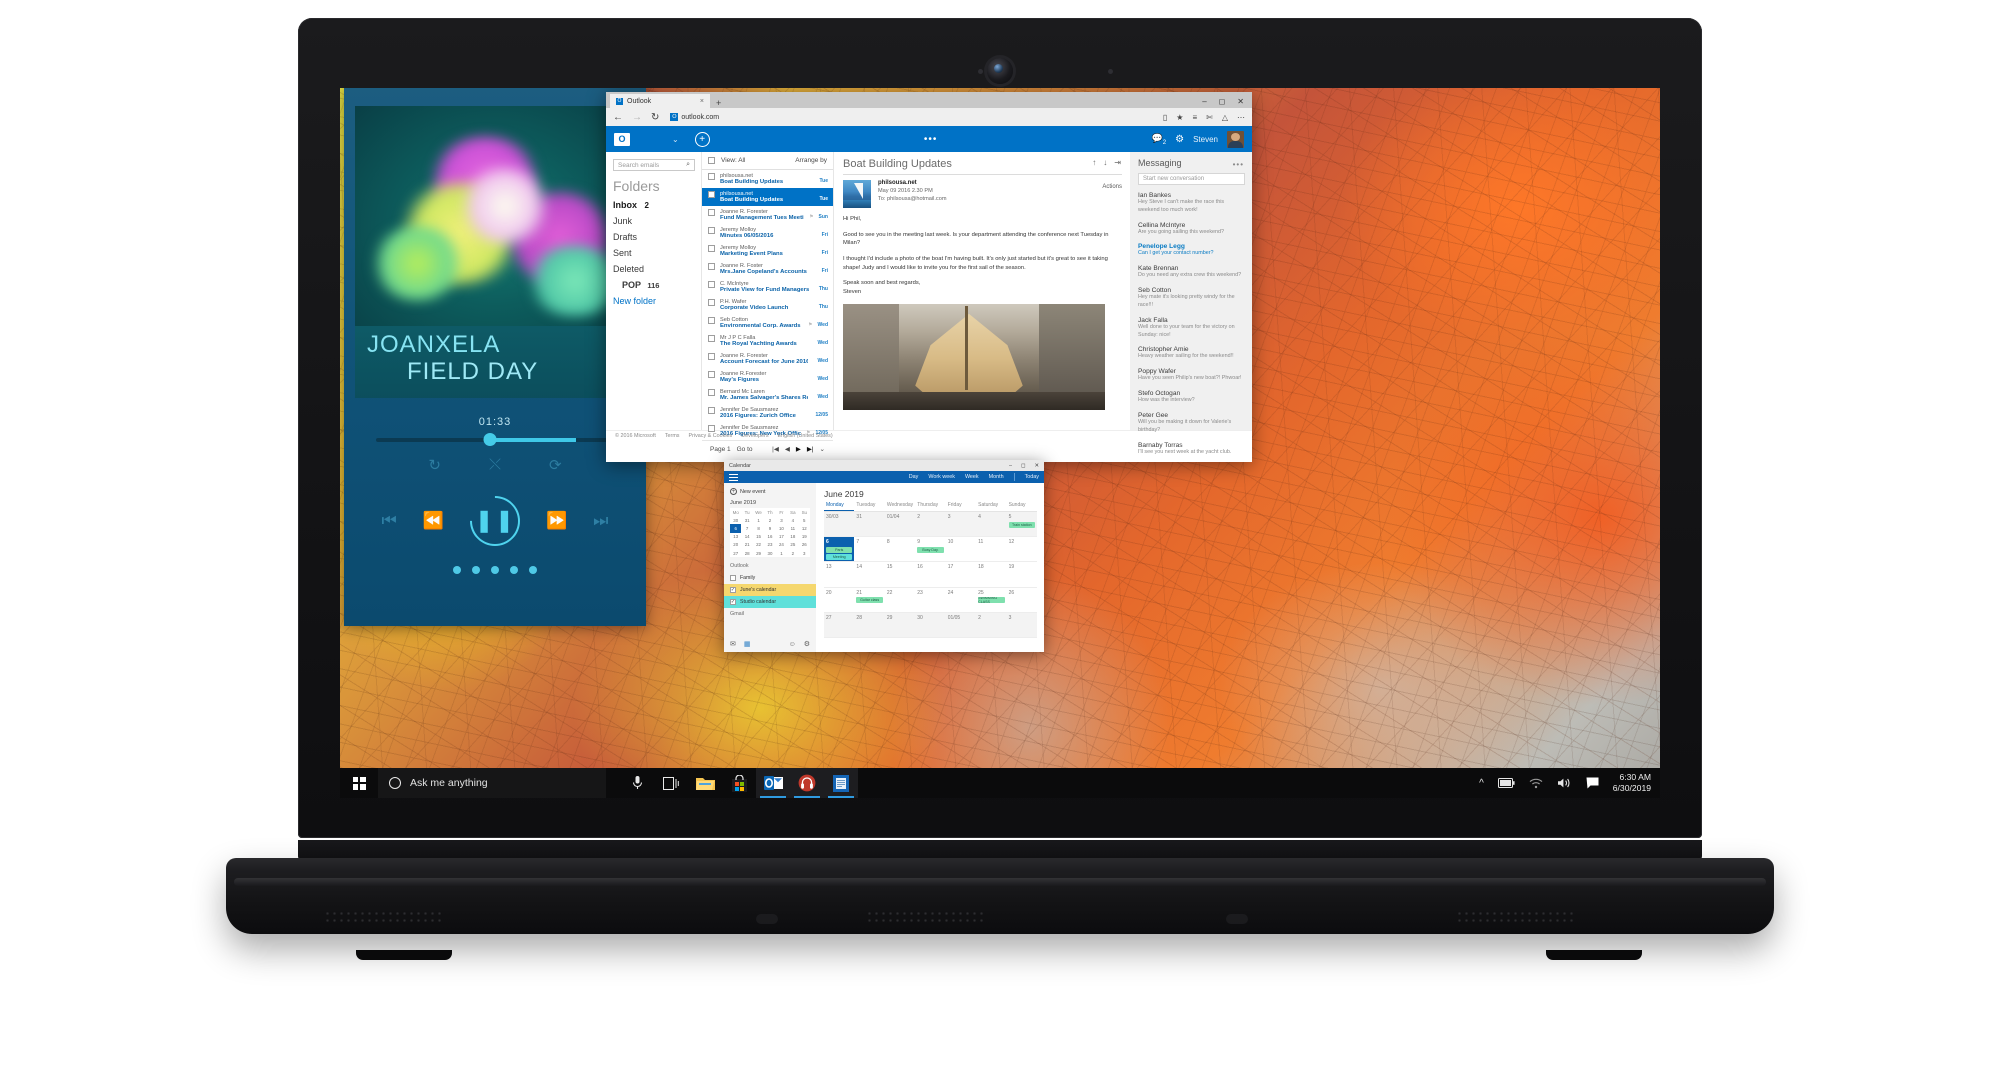  I want to click on calendar-day-cell: 30/03, so click(839, 524).